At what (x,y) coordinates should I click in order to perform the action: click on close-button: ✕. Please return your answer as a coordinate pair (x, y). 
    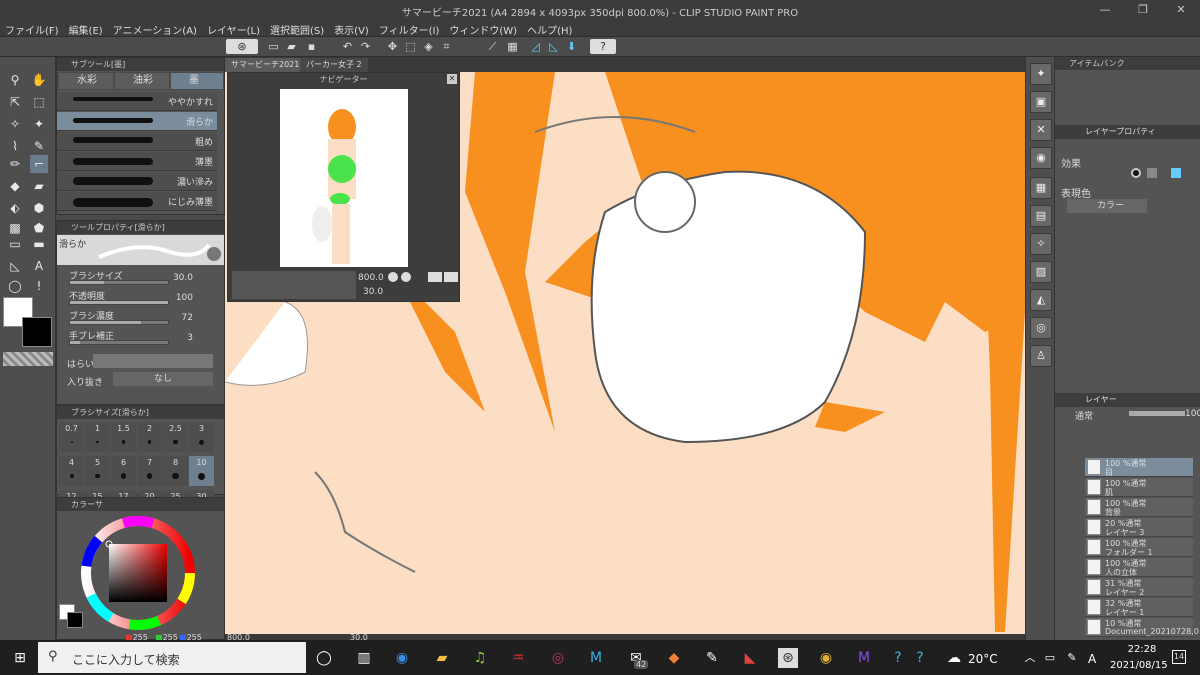
    Looking at the image, I should click on (1181, 10).